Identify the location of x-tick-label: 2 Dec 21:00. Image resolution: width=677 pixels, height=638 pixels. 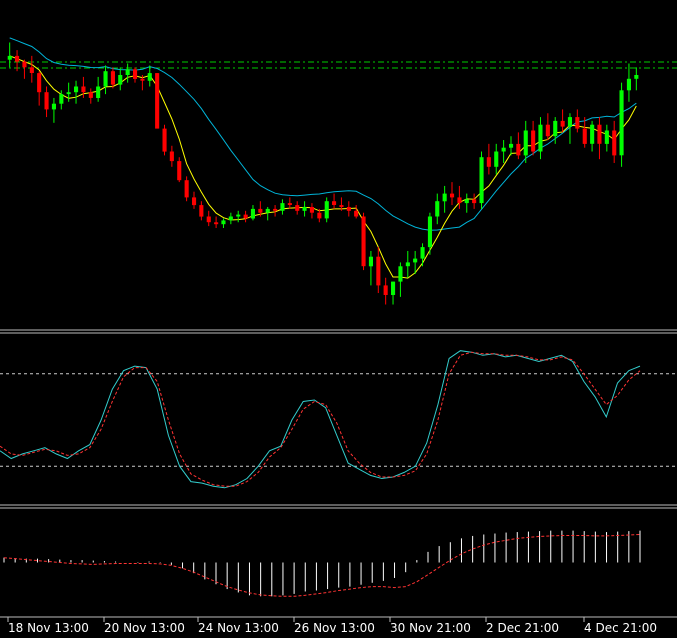
(522, 628).